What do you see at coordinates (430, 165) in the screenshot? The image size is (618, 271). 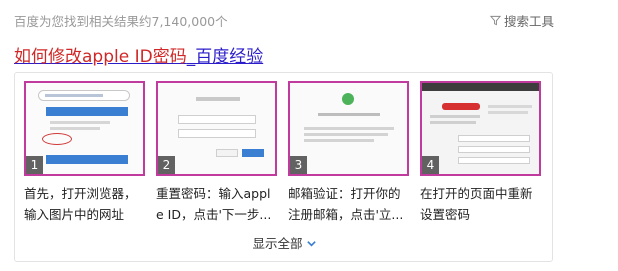 I see `step-number-badge: 4` at bounding box center [430, 165].